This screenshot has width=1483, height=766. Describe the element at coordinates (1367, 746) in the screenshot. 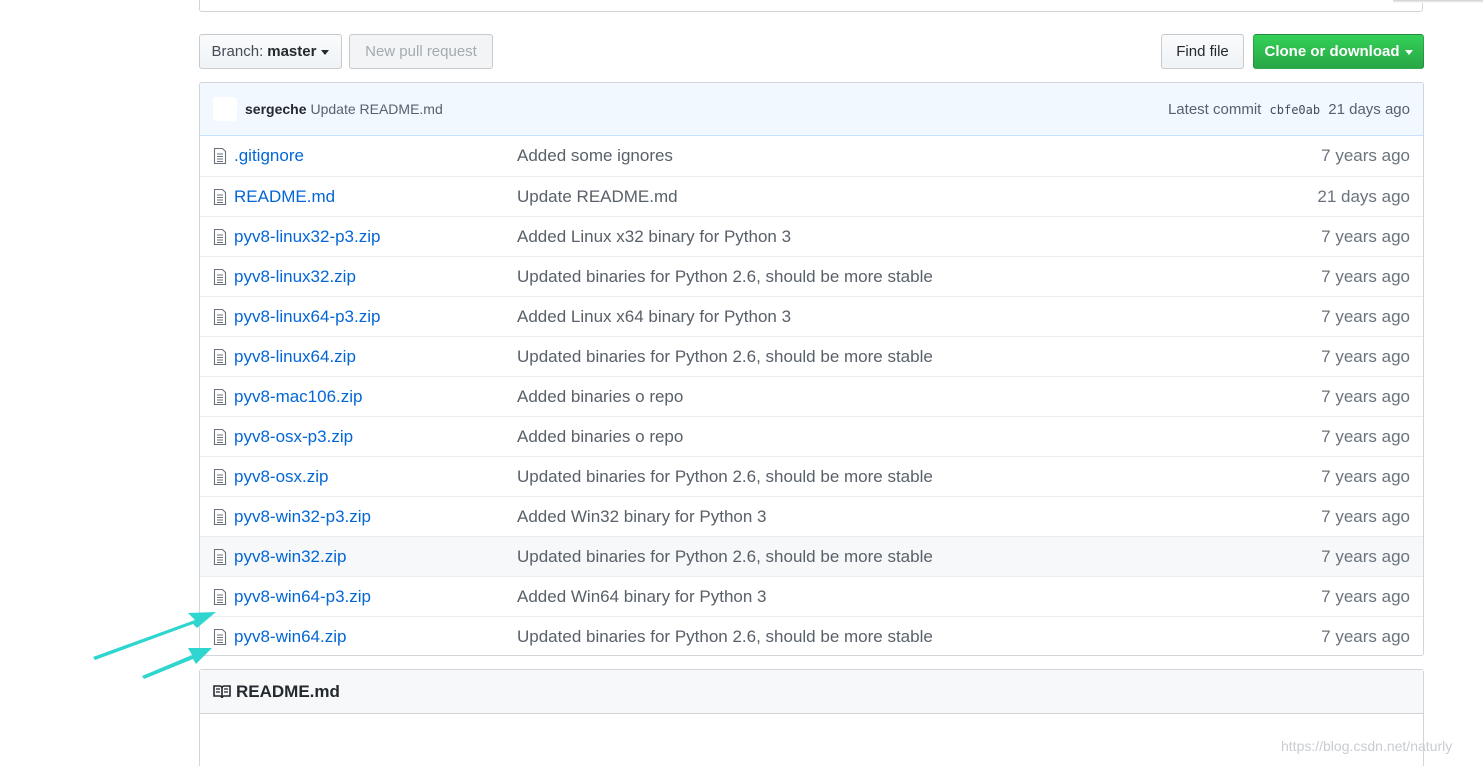

I see `watermark: https://blog.csdn.net/naturly` at that location.